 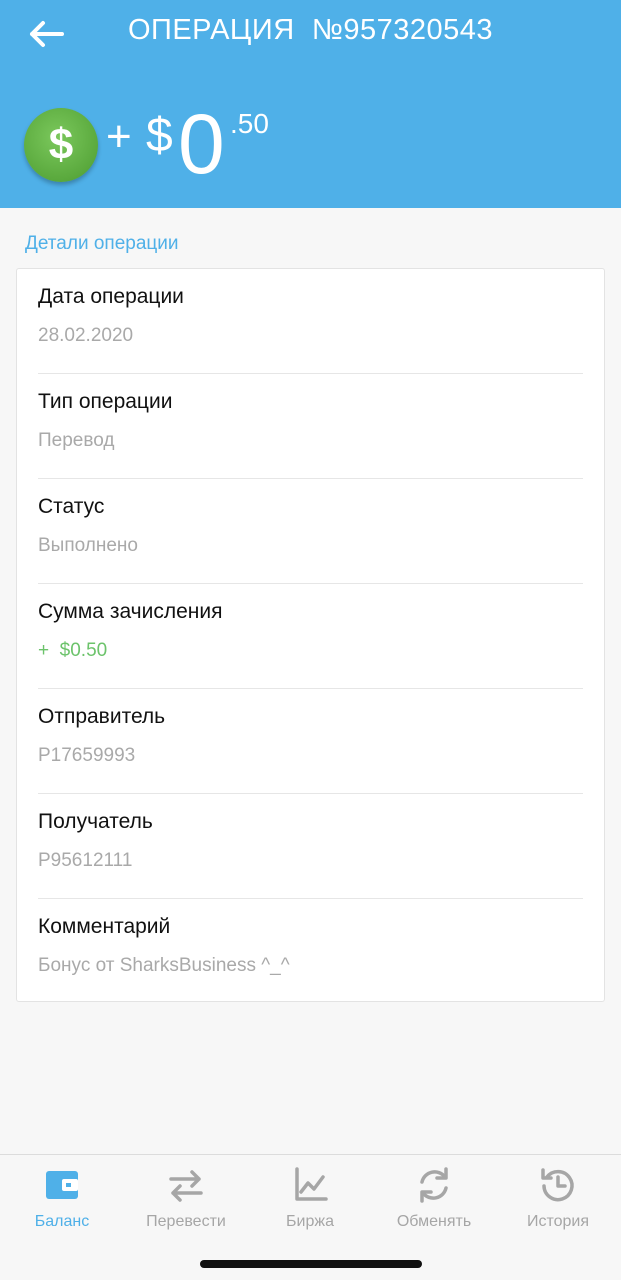 What do you see at coordinates (86, 335) in the screenshot?
I see `detail-value: 28.02.2020` at bounding box center [86, 335].